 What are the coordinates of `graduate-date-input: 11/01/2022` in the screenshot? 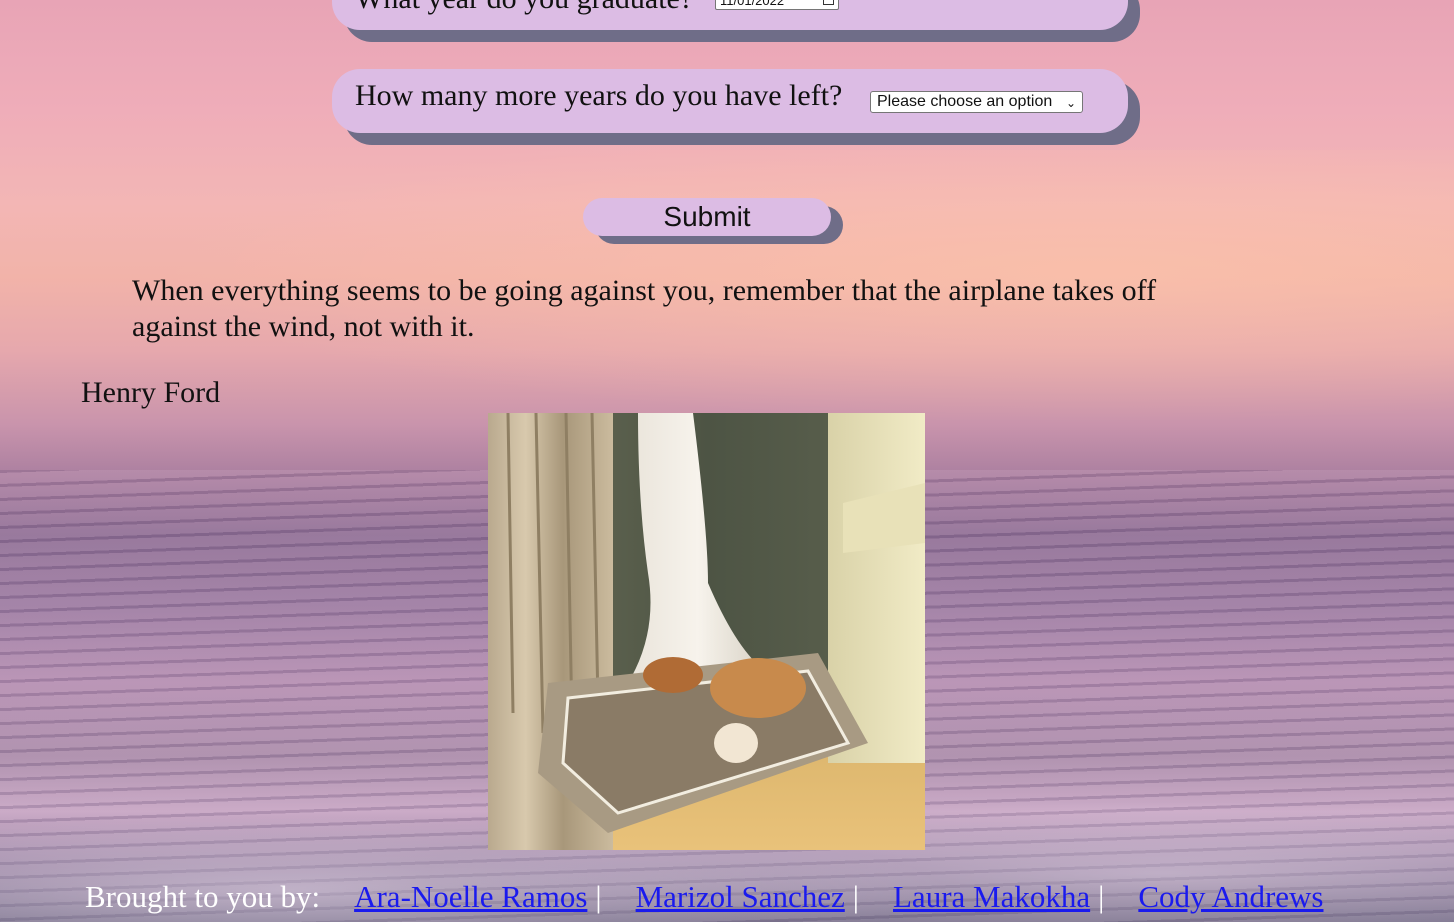 It's located at (777, 5).